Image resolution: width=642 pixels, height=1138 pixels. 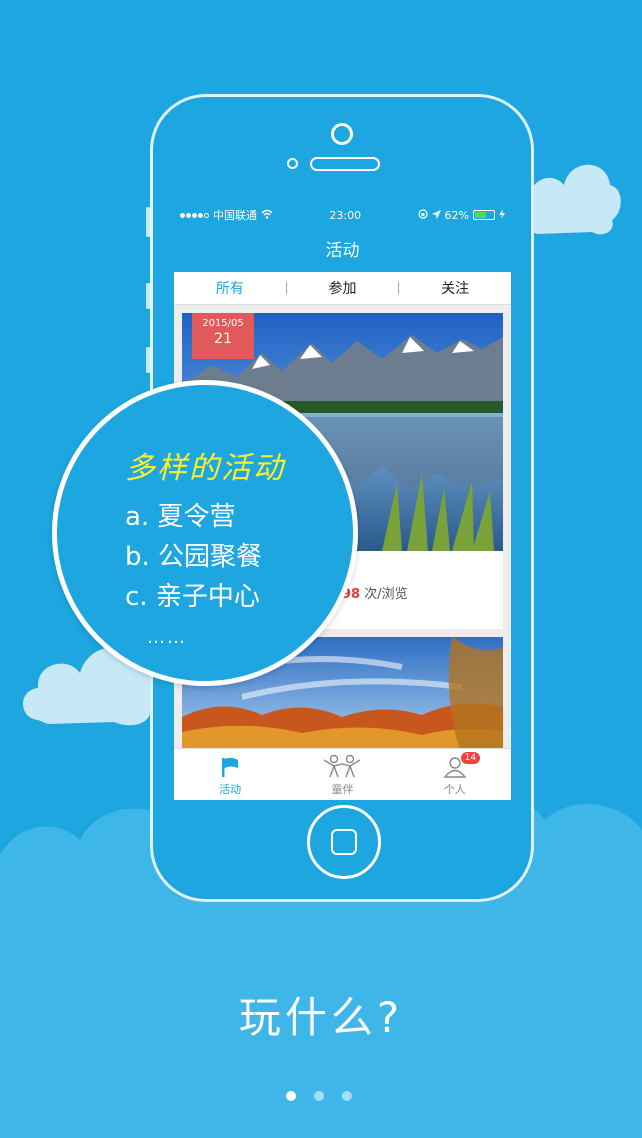 I want to click on filter-tabs: 所有 参加 关注, so click(x=342, y=288).